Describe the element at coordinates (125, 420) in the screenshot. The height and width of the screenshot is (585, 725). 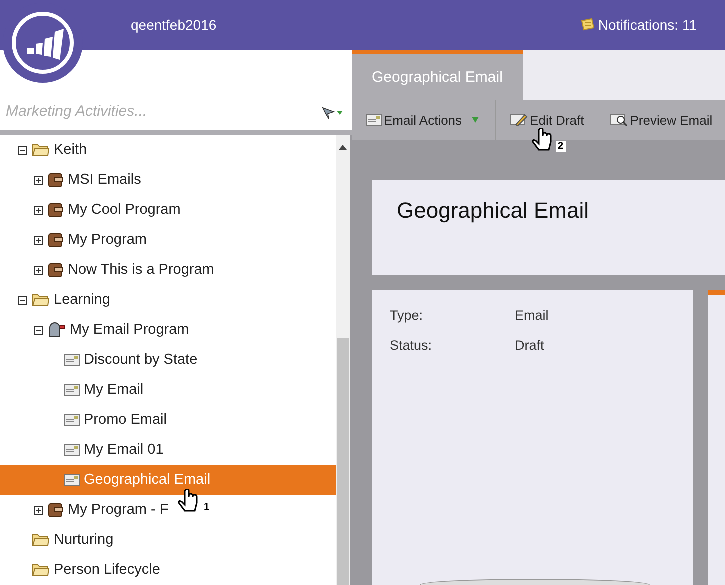
I see `tree-item-label: Promo Email` at that location.